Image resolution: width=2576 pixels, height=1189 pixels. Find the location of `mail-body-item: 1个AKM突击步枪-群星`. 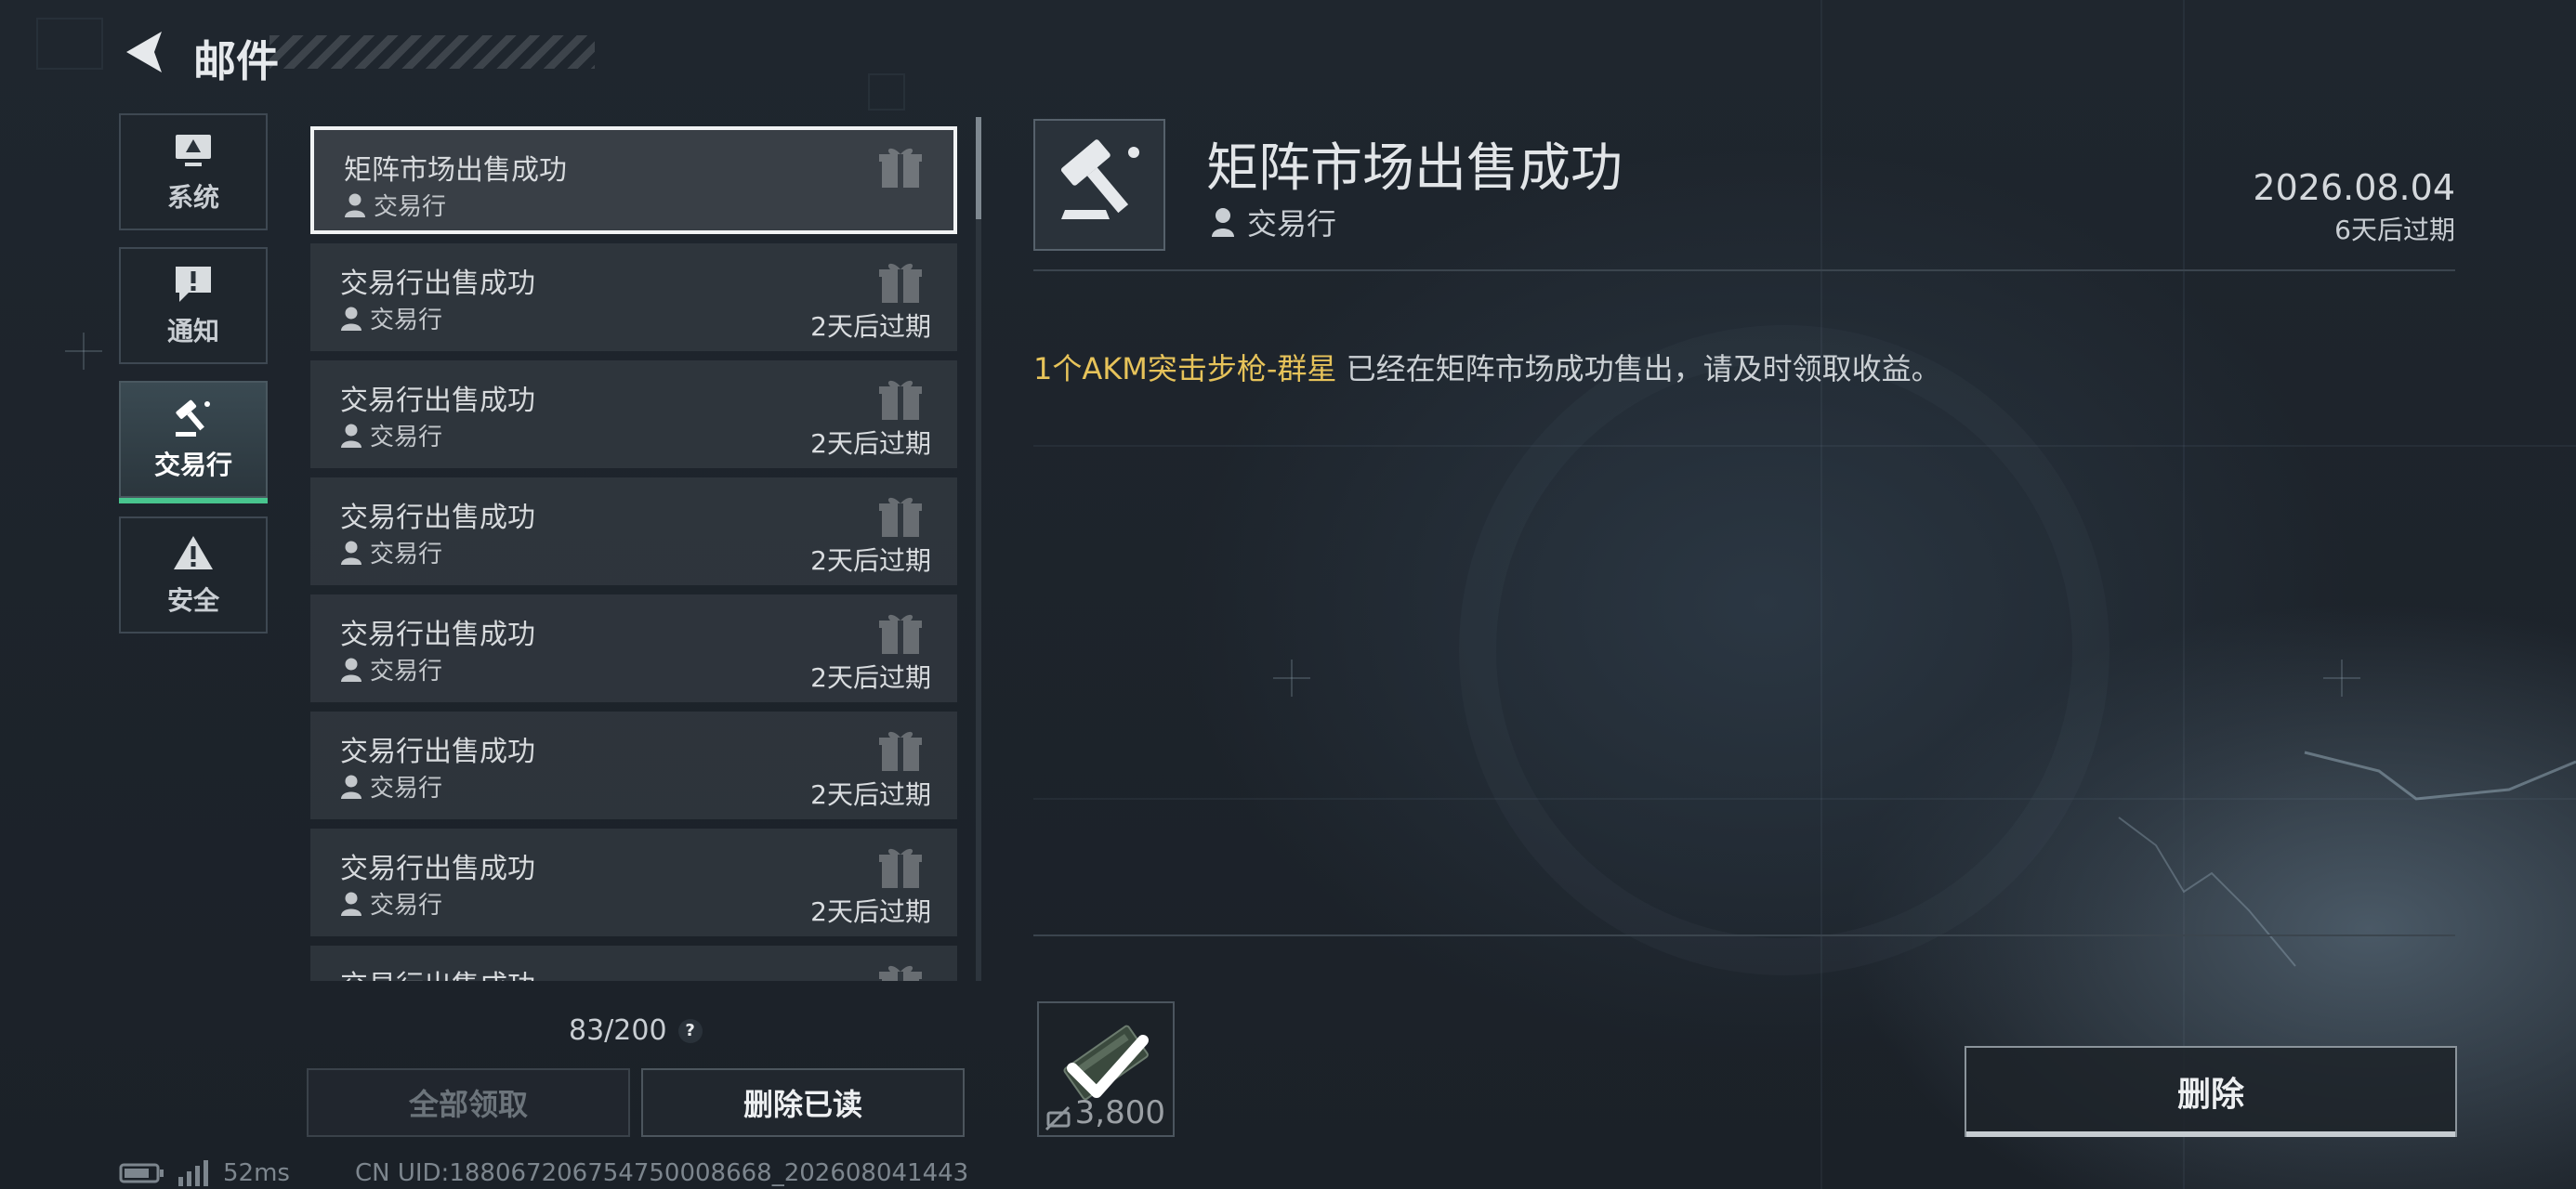

mail-body-item: 1个AKM突击步枪-群星 is located at coordinates (1185, 368).